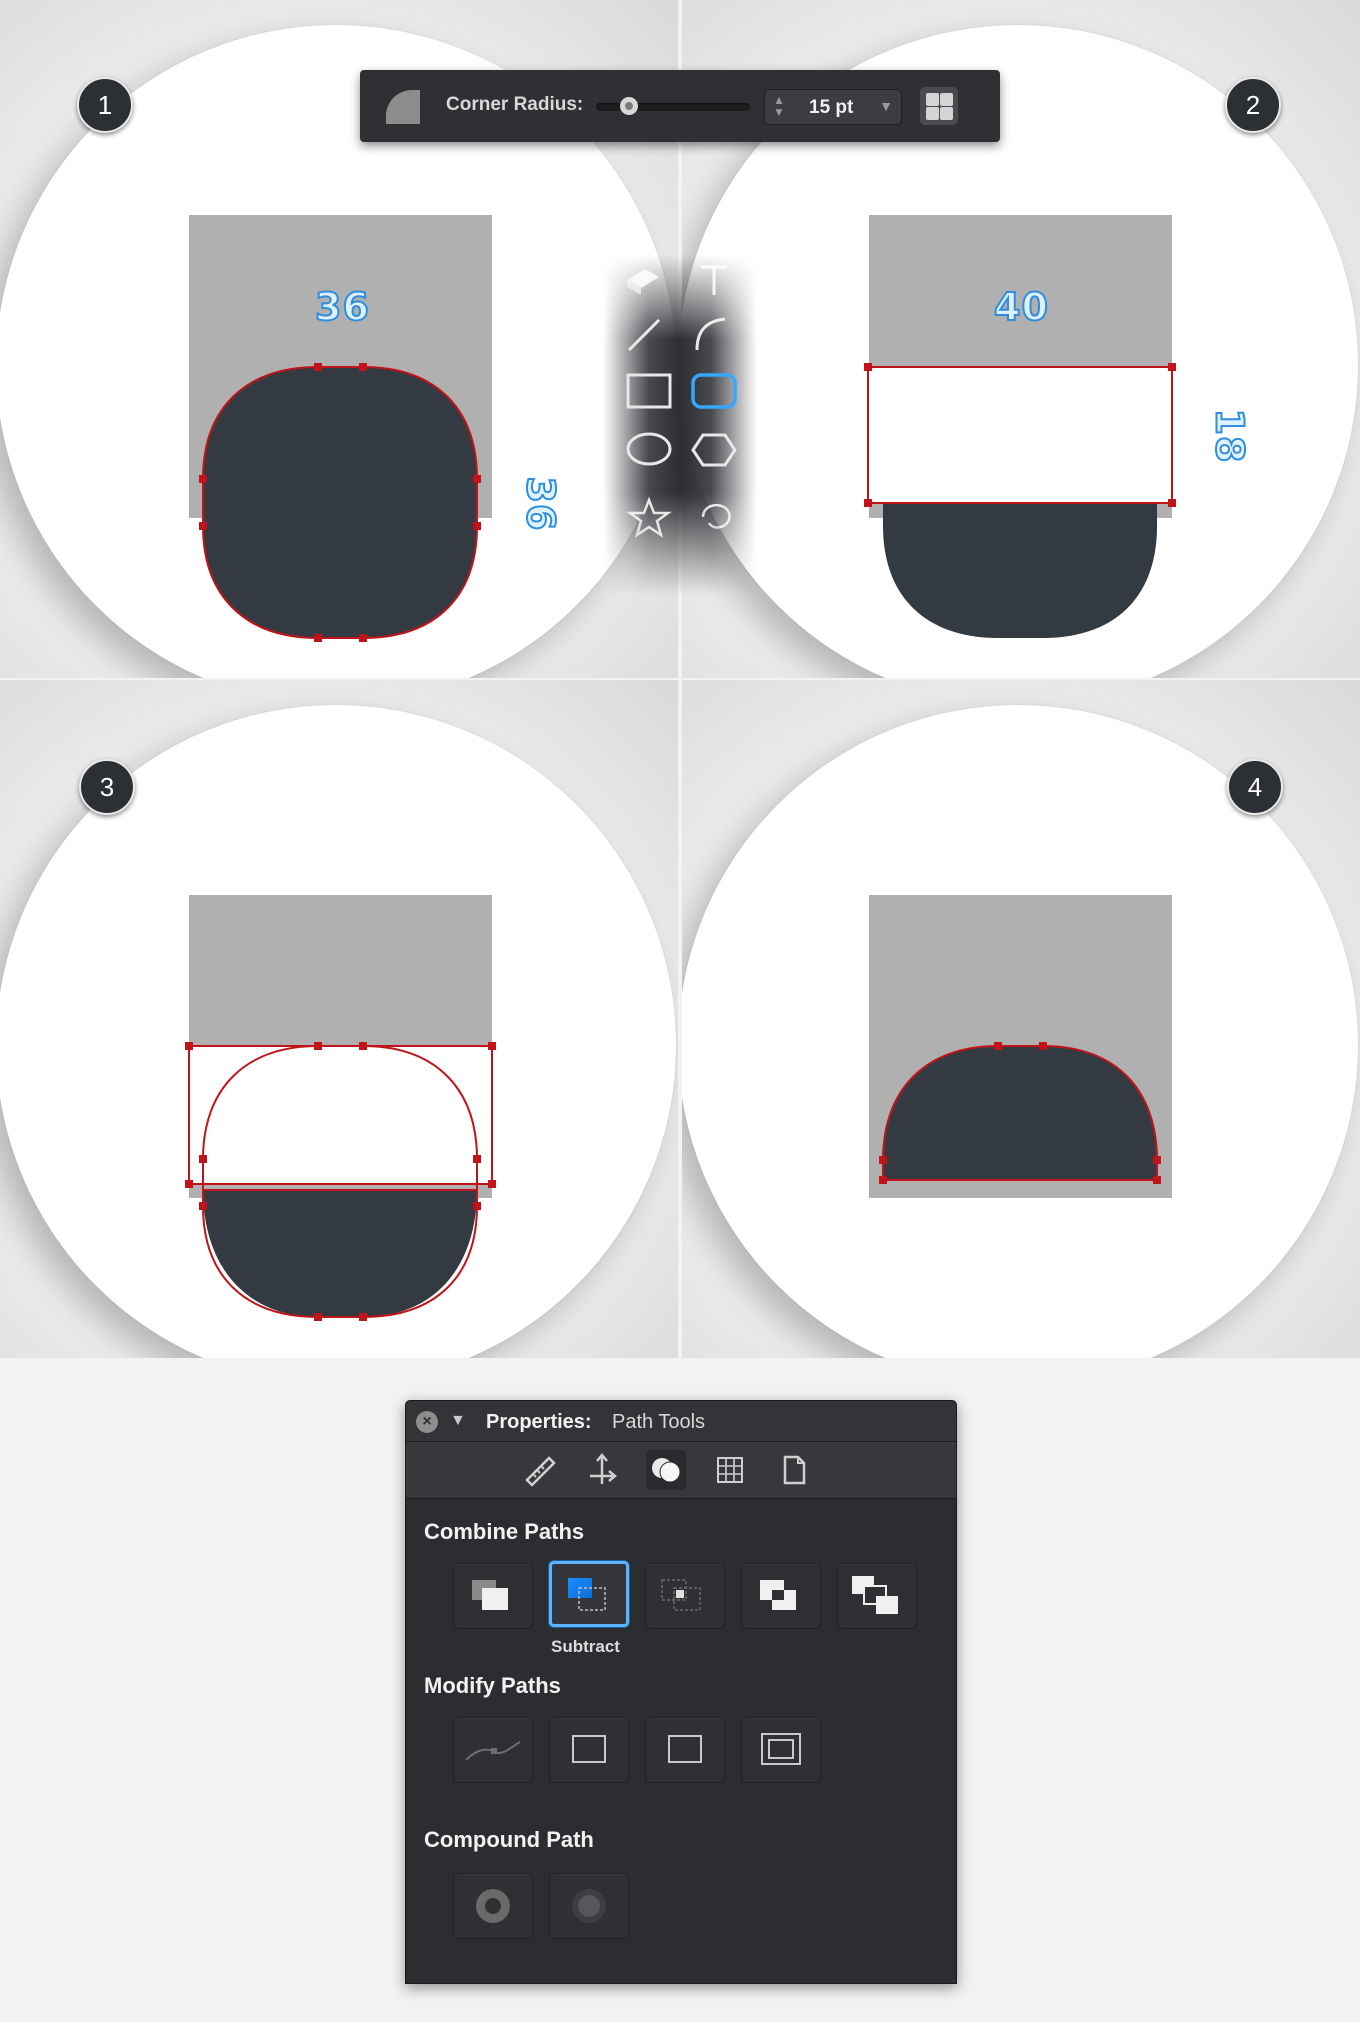 This screenshot has height=2022, width=1360. What do you see at coordinates (649, 449) in the screenshot?
I see `ellipse-tool-icon` at bounding box center [649, 449].